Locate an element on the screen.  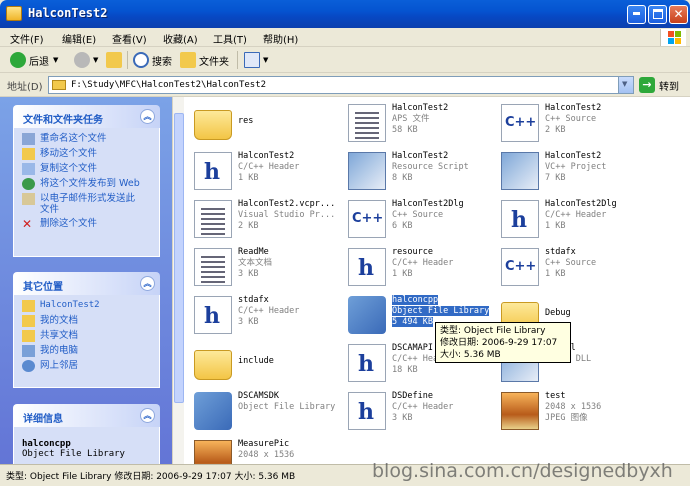
file-item: include is located at coordinates (263, 363).